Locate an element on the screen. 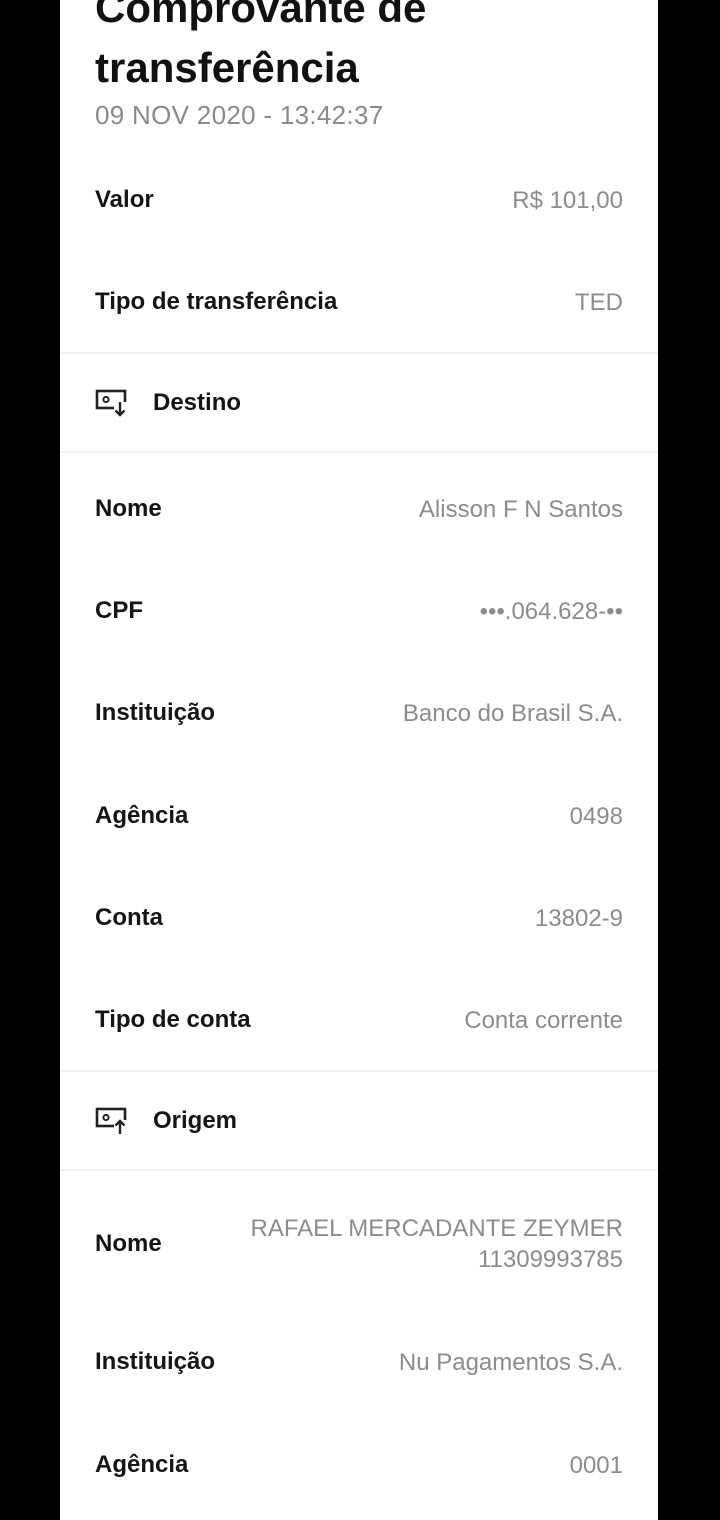 Image resolution: width=720 pixels, height=1520 pixels. destino-tipo-conta-value: Conta corrente is located at coordinates (543, 1020).